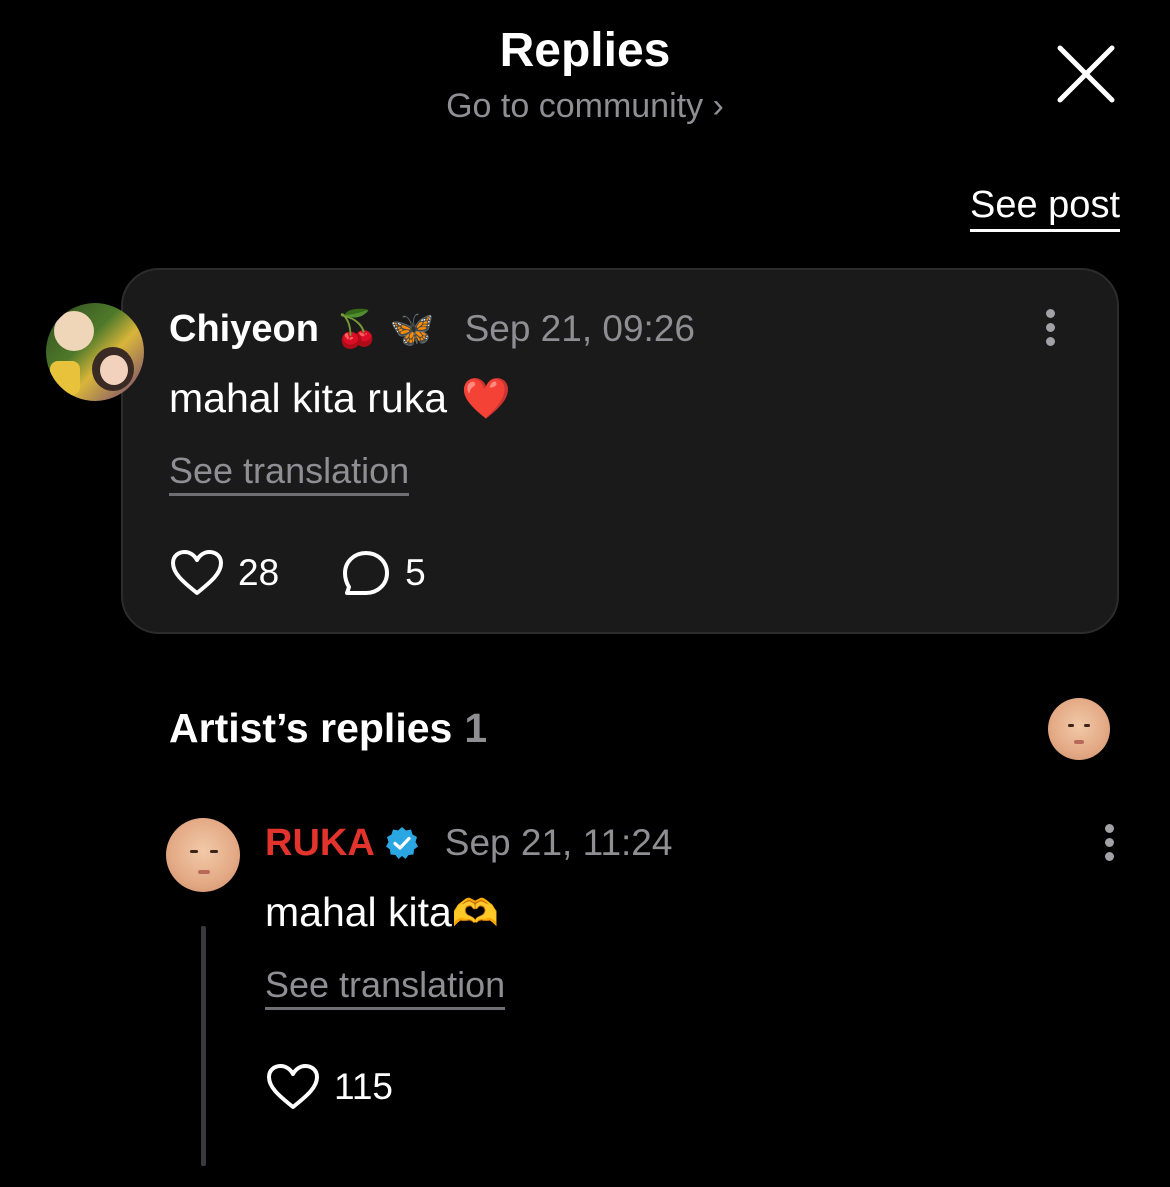 The width and height of the screenshot is (1170, 1187). I want to click on comment-text: mahal kita ruka ❤️, so click(340, 398).